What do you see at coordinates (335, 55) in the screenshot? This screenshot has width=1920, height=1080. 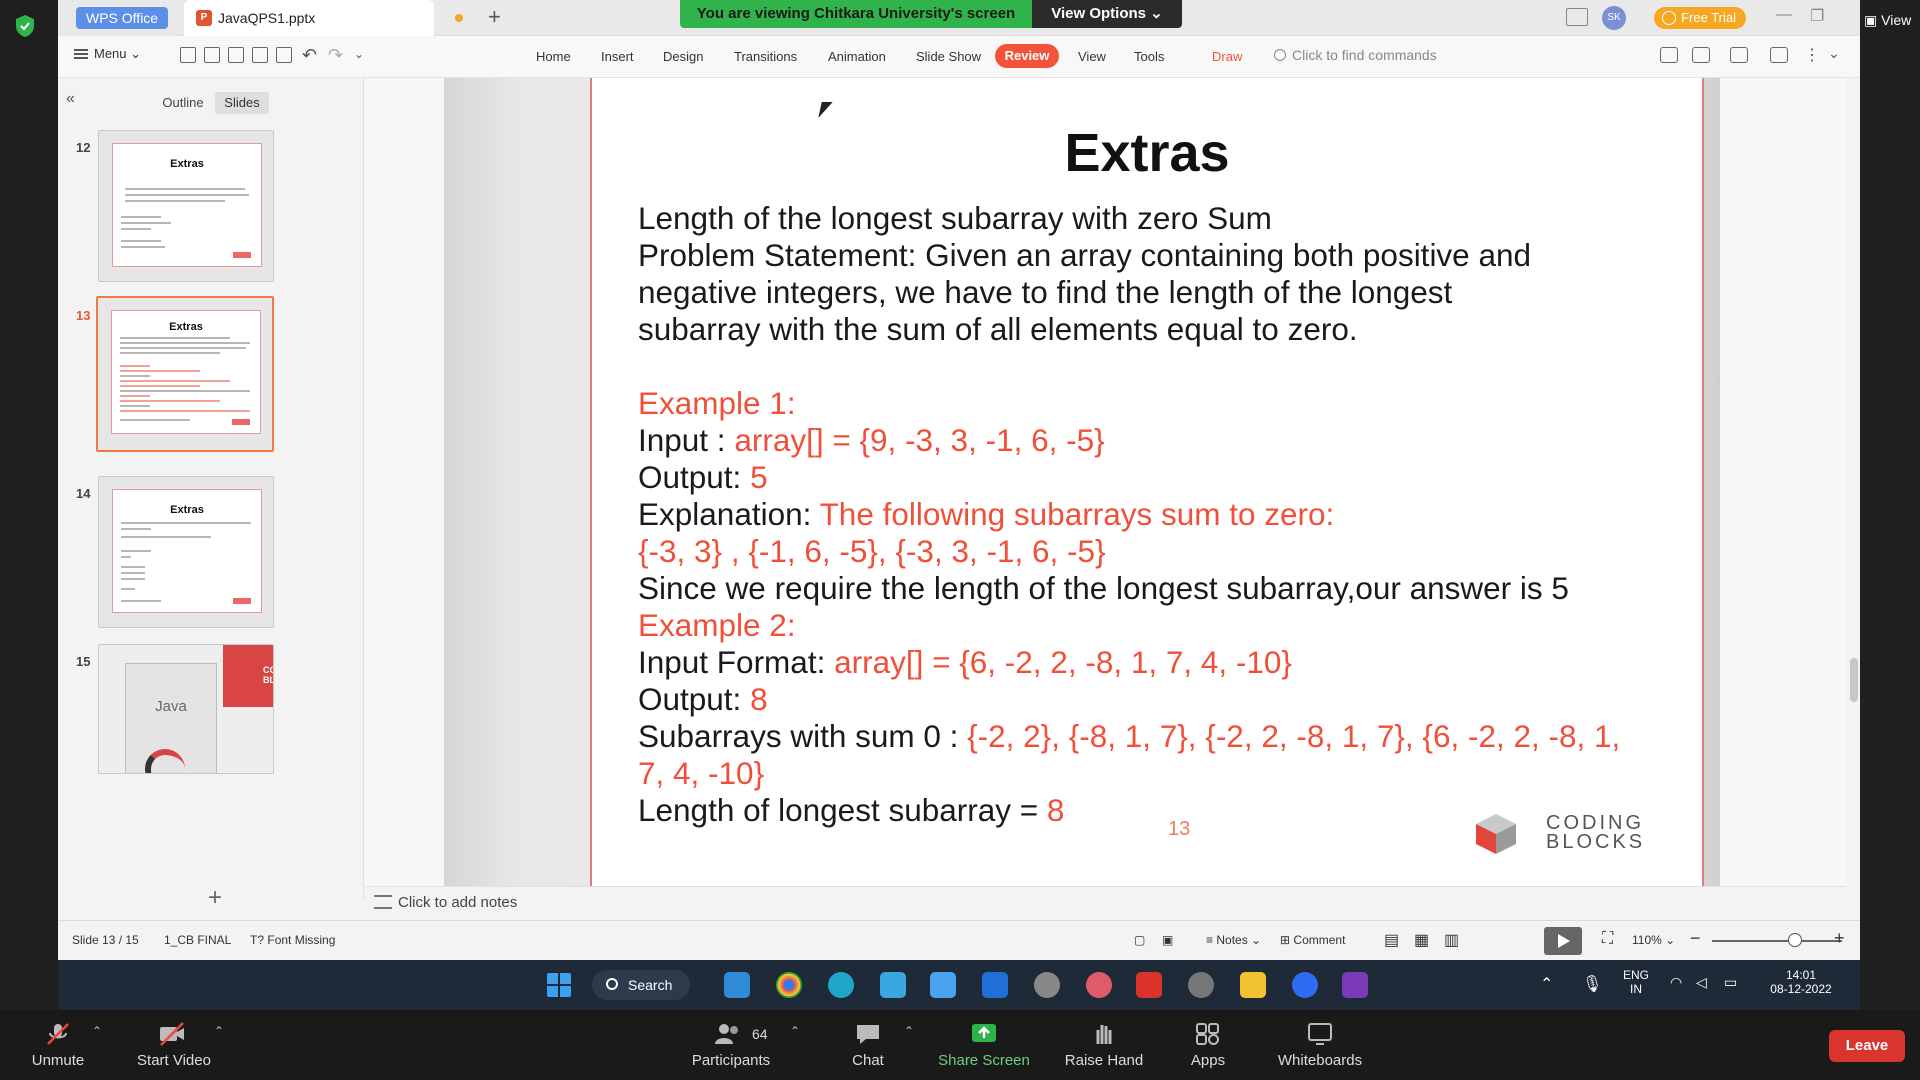 I see `redo-icon: ↷` at bounding box center [335, 55].